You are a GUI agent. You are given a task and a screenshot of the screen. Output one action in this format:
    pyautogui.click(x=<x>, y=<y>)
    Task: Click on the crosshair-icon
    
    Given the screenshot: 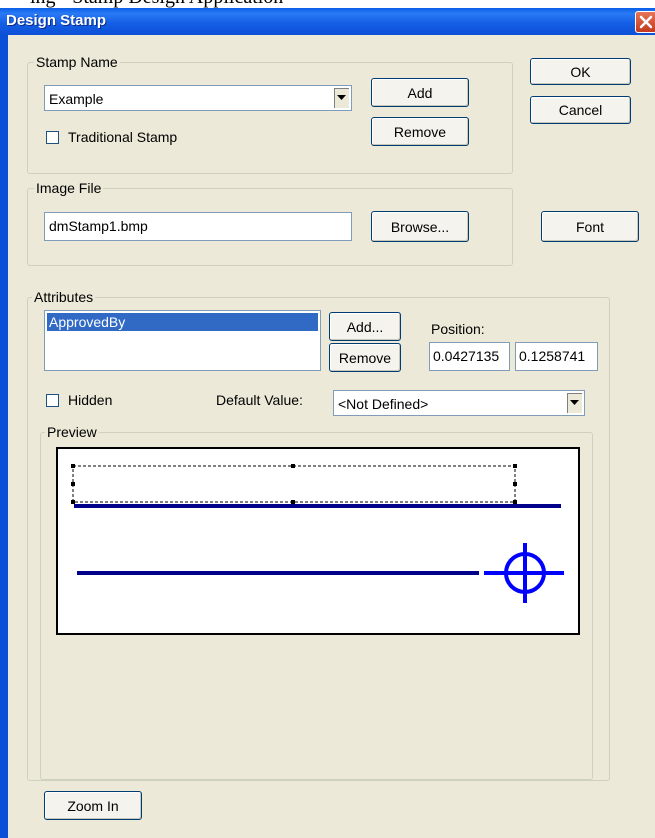 What is the action you would take?
    pyautogui.click(x=524, y=573)
    